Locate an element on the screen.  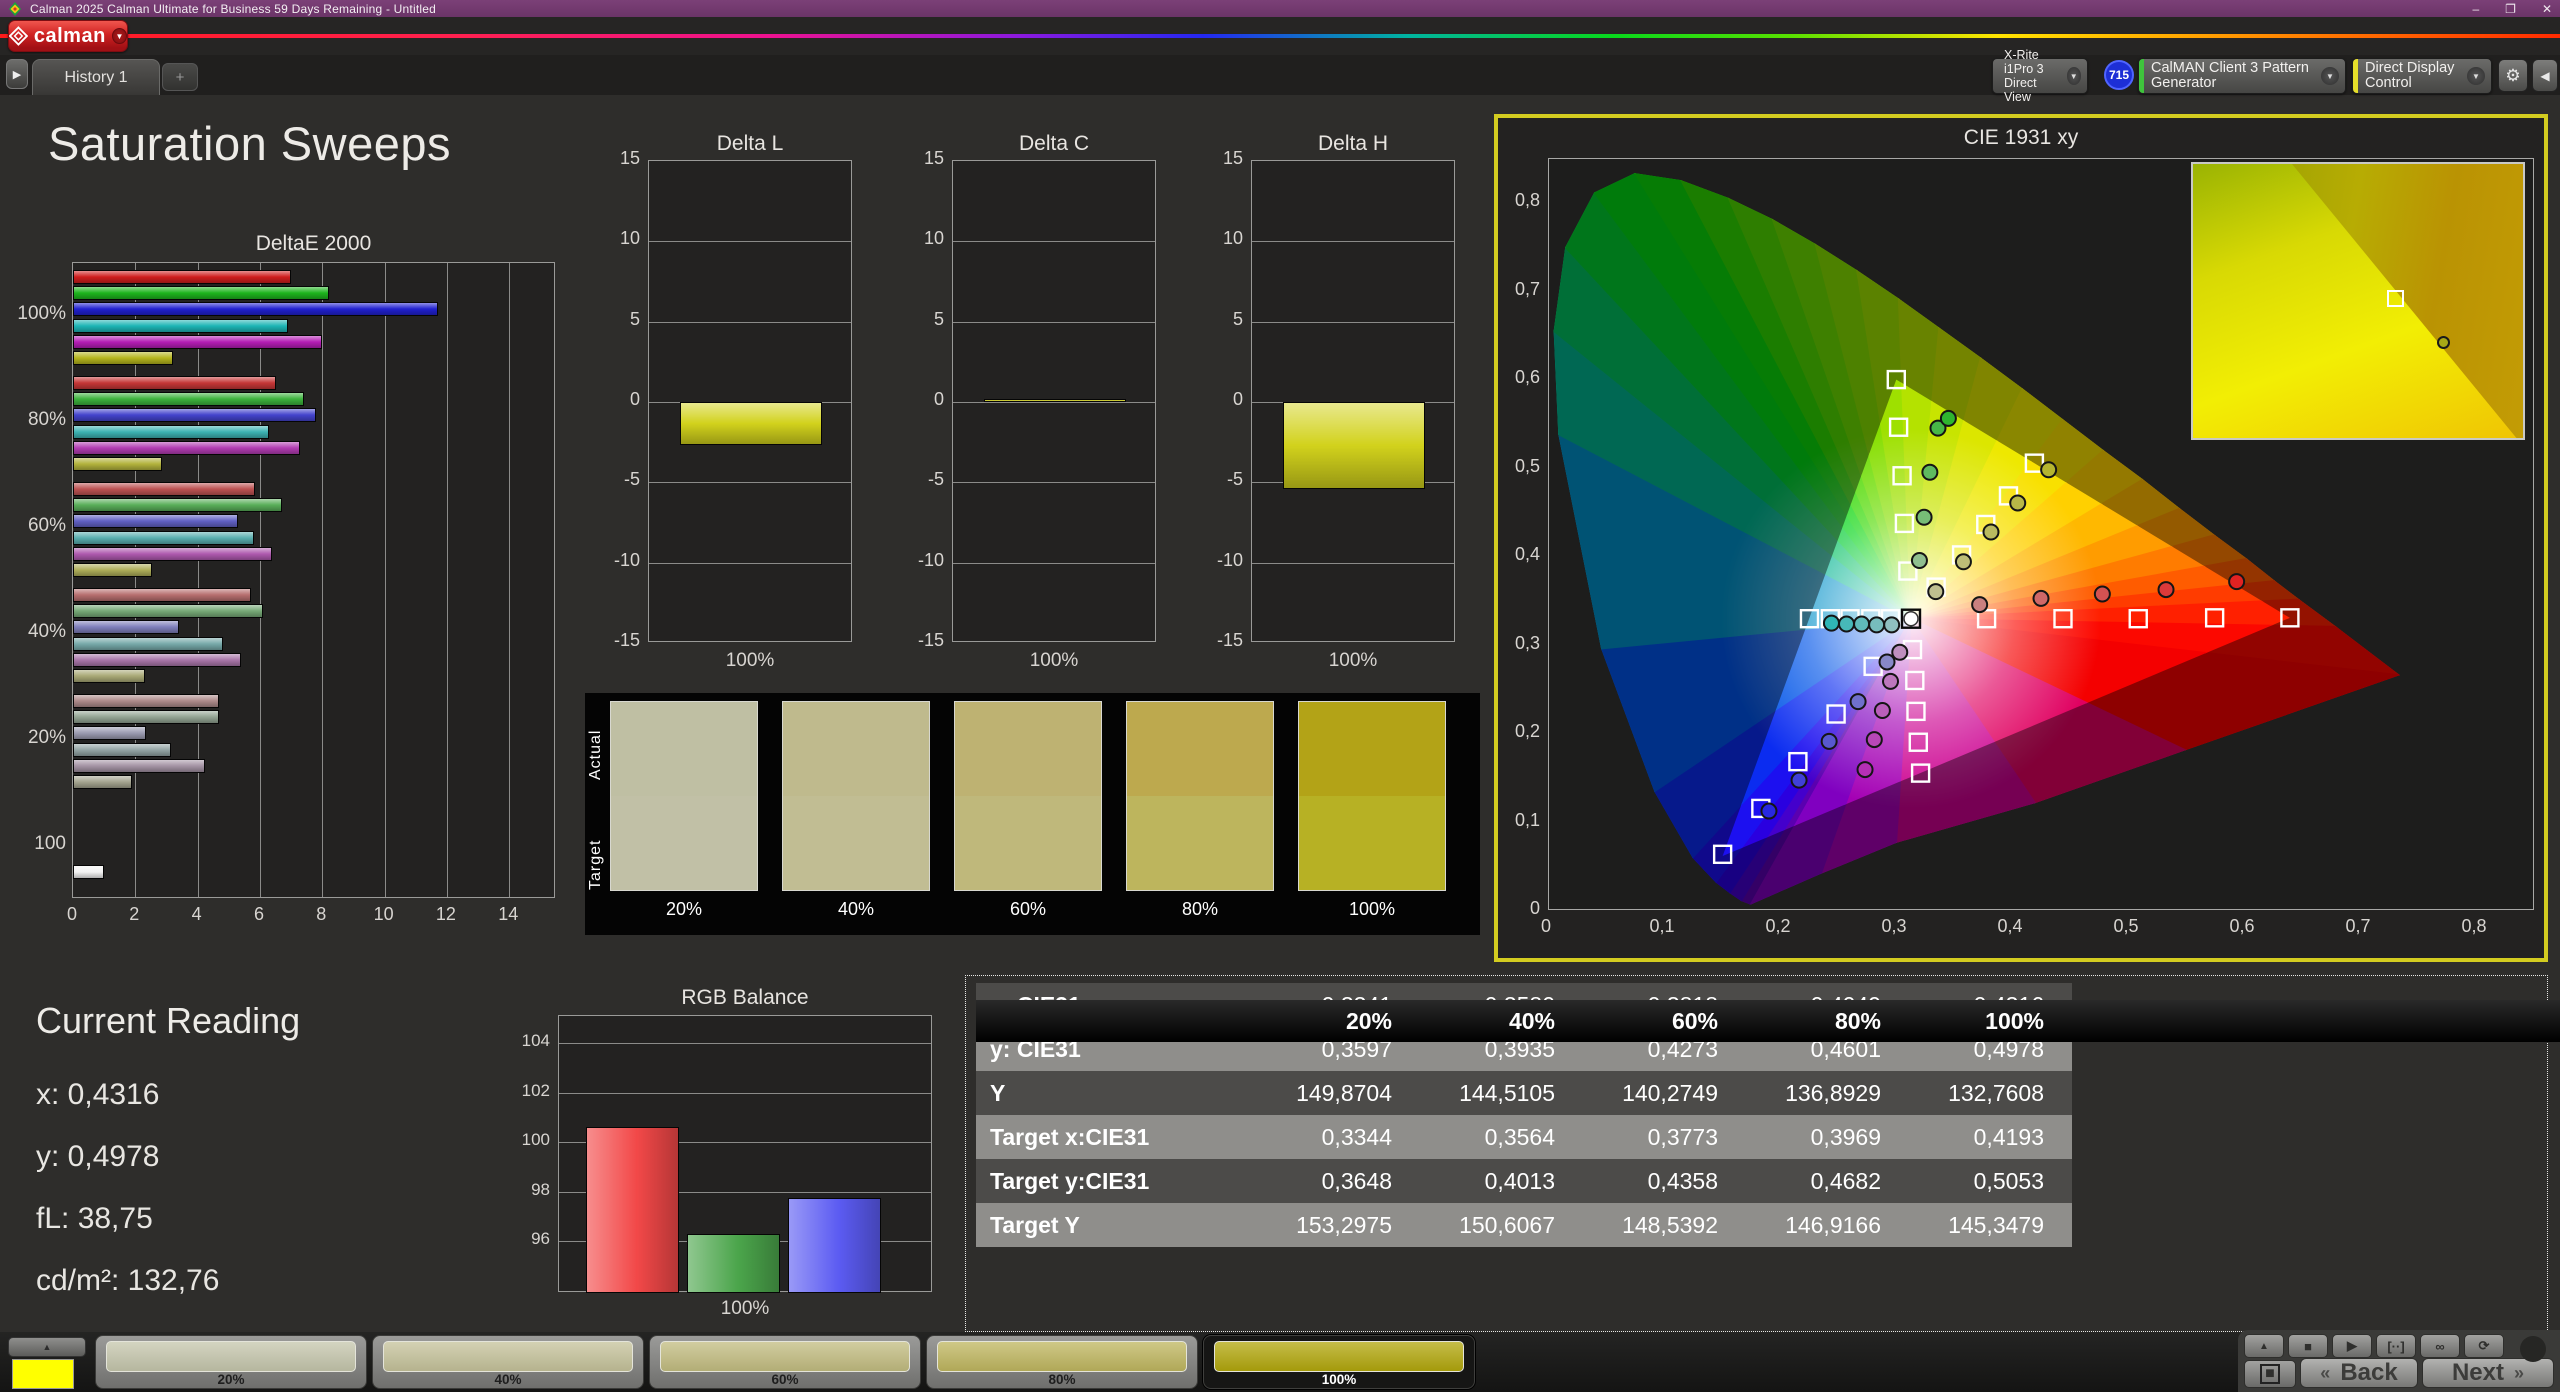
pattern-button-label: 100% is located at coordinates (1339, 1379).